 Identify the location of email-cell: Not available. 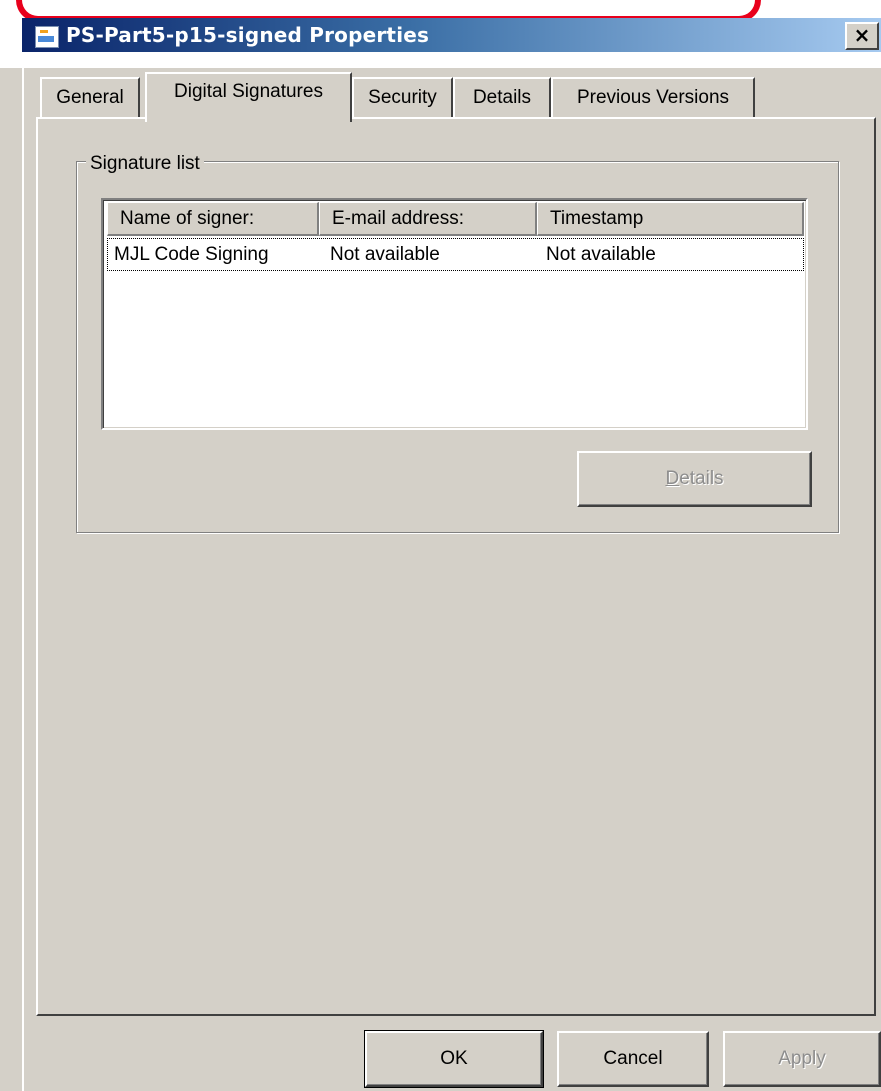
(385, 254).